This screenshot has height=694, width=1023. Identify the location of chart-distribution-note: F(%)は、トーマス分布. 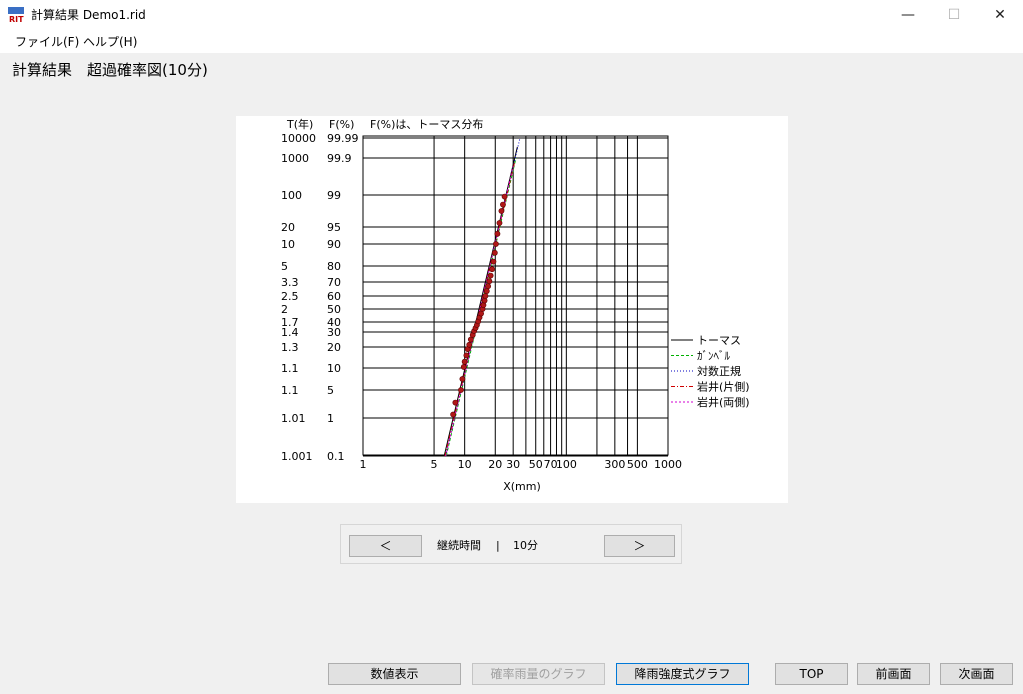
(426, 124).